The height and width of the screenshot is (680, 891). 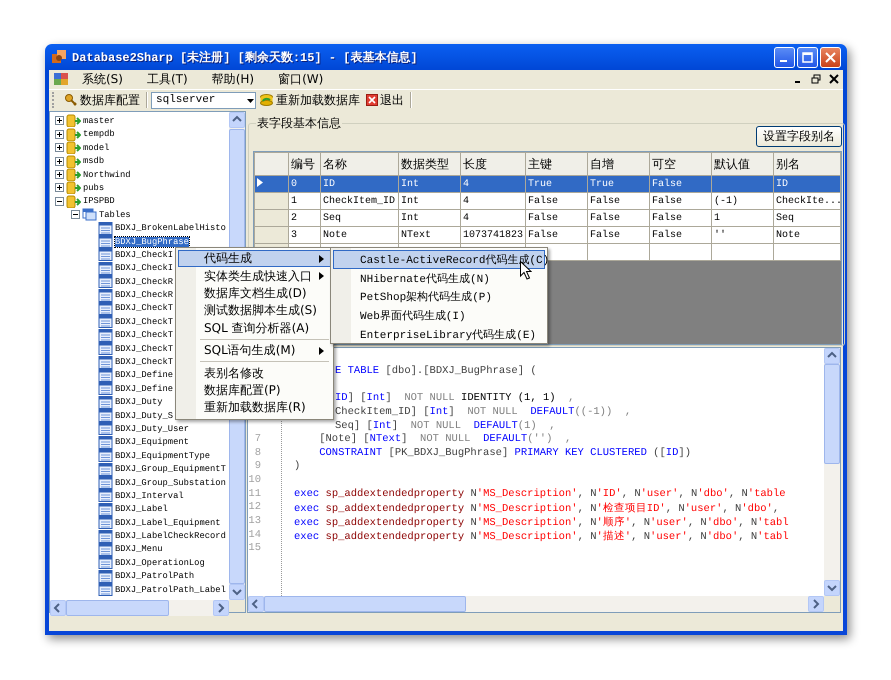 I want to click on code-line: ), so click(x=297, y=467).